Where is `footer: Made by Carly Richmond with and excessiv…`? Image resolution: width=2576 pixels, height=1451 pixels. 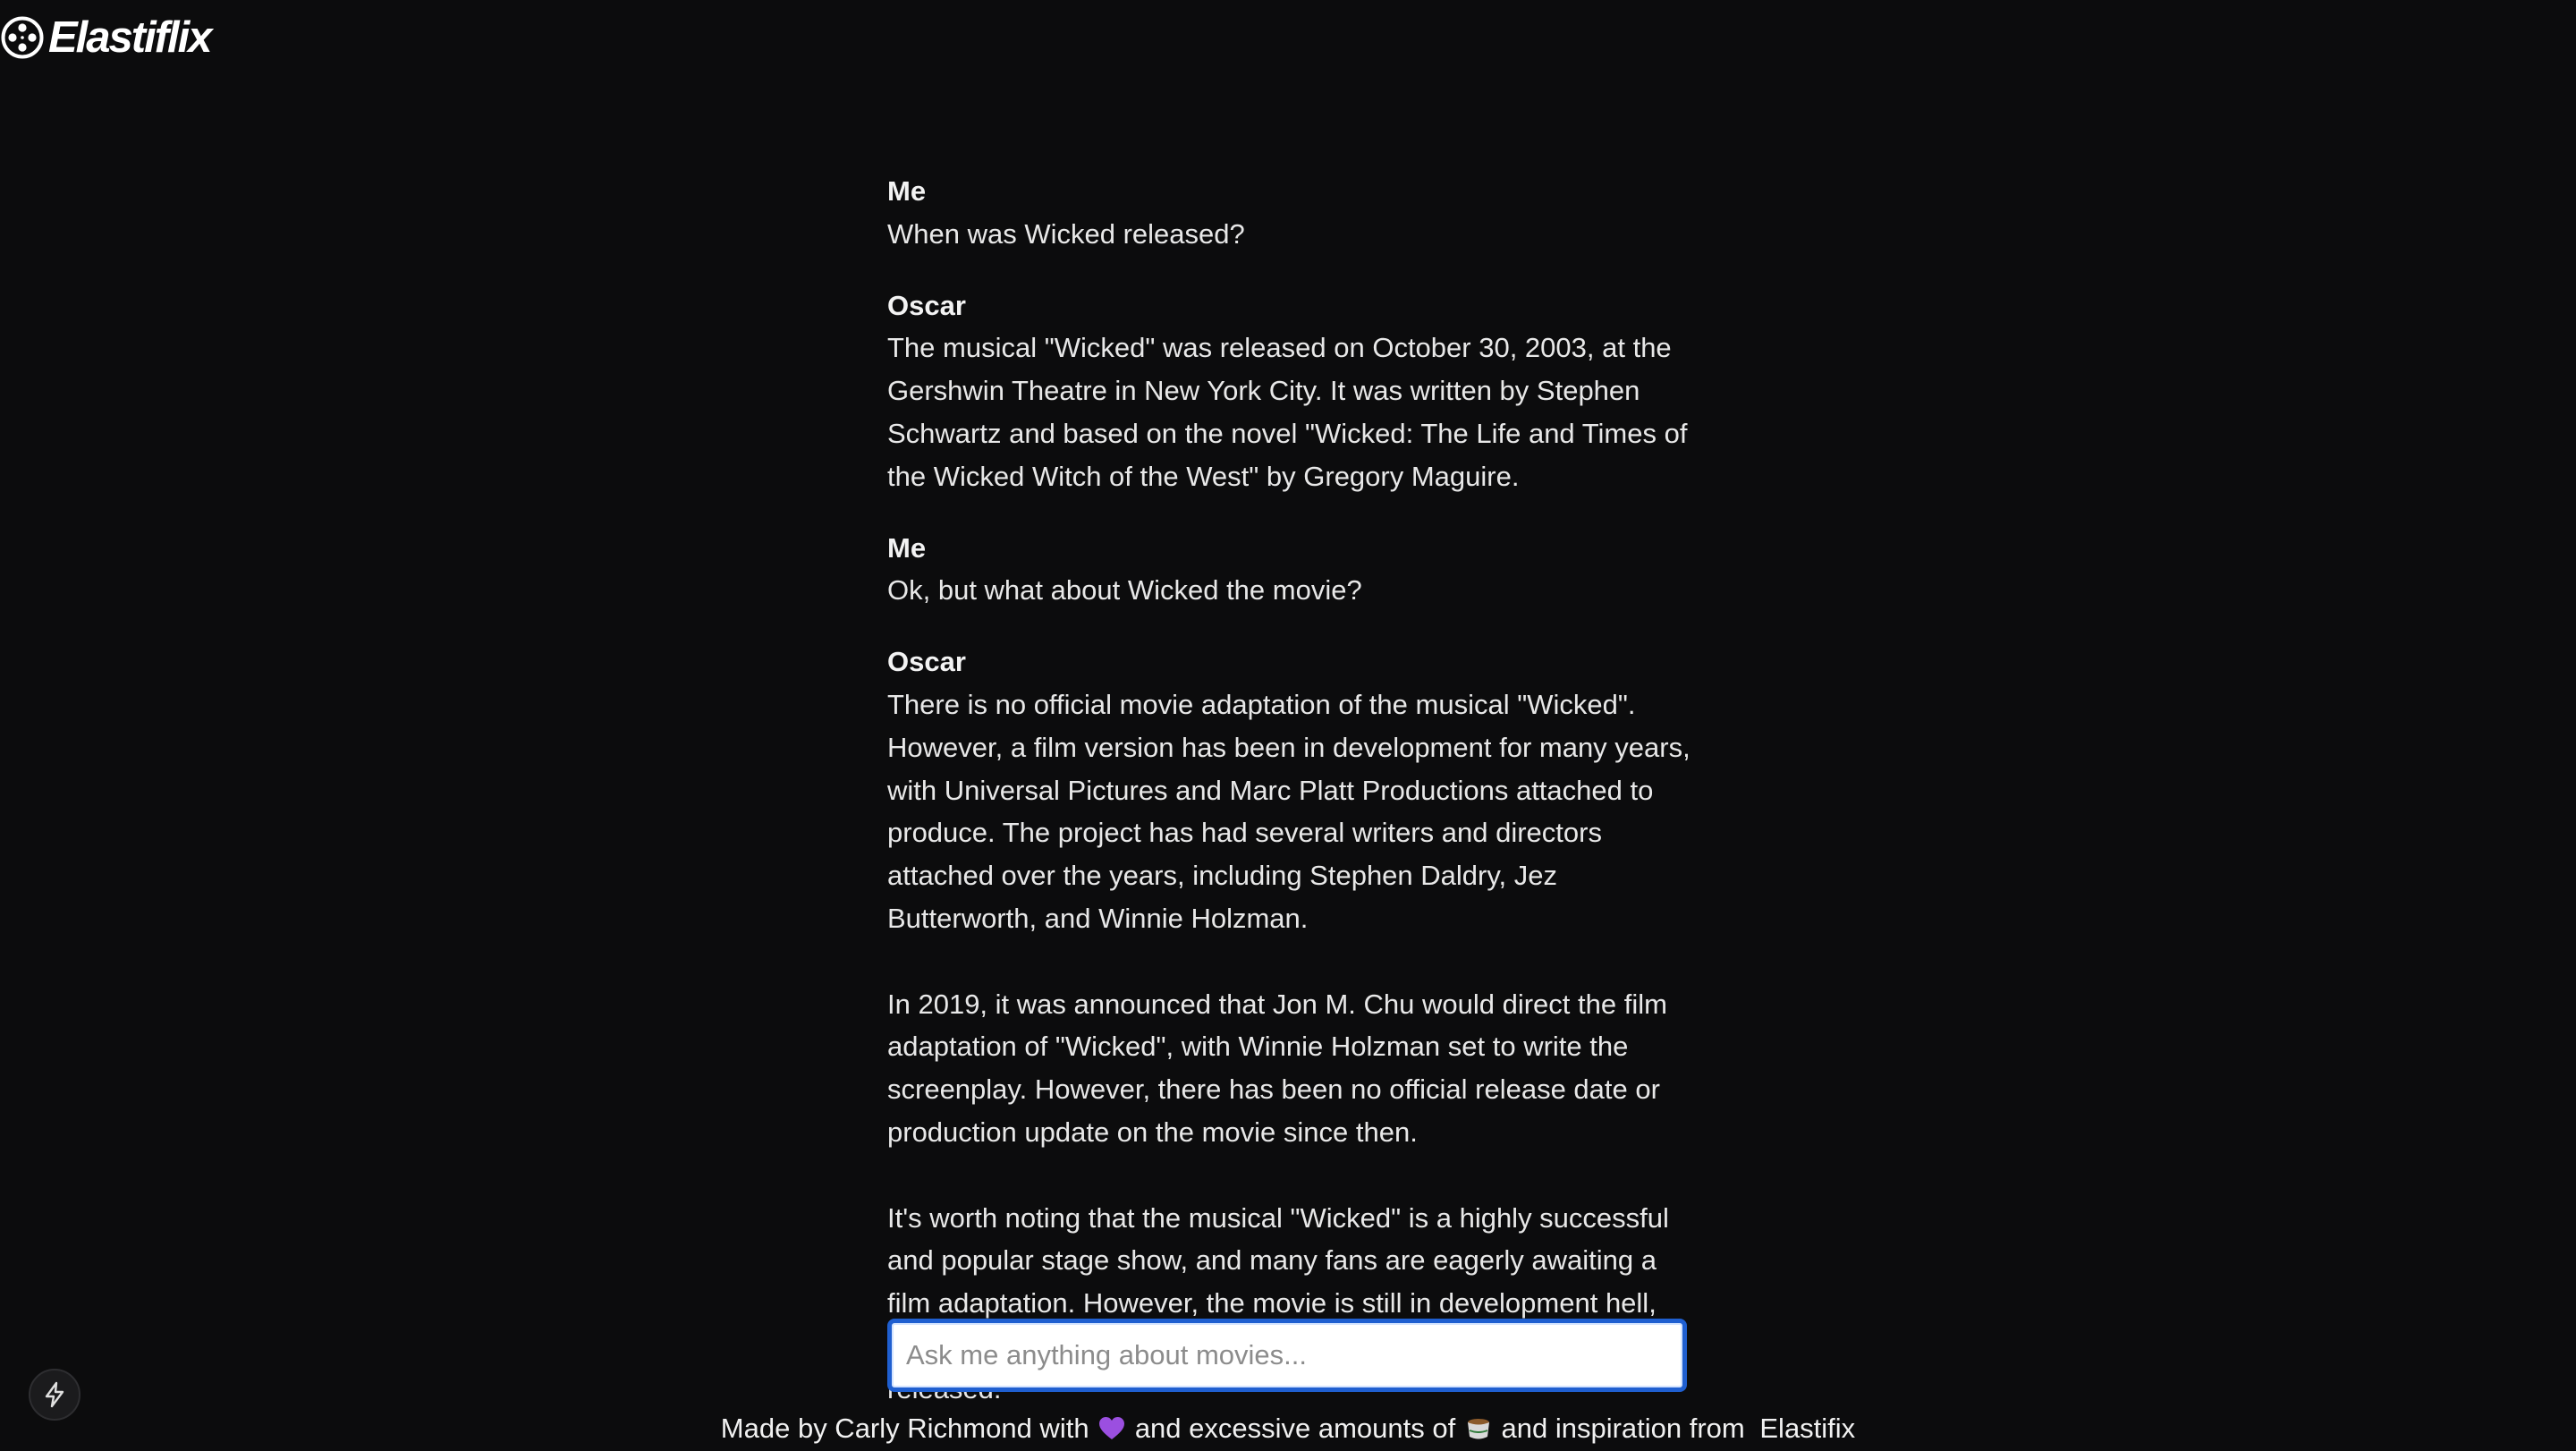 footer: Made by Carly Richmond with and excessiv… is located at coordinates (1288, 1428).